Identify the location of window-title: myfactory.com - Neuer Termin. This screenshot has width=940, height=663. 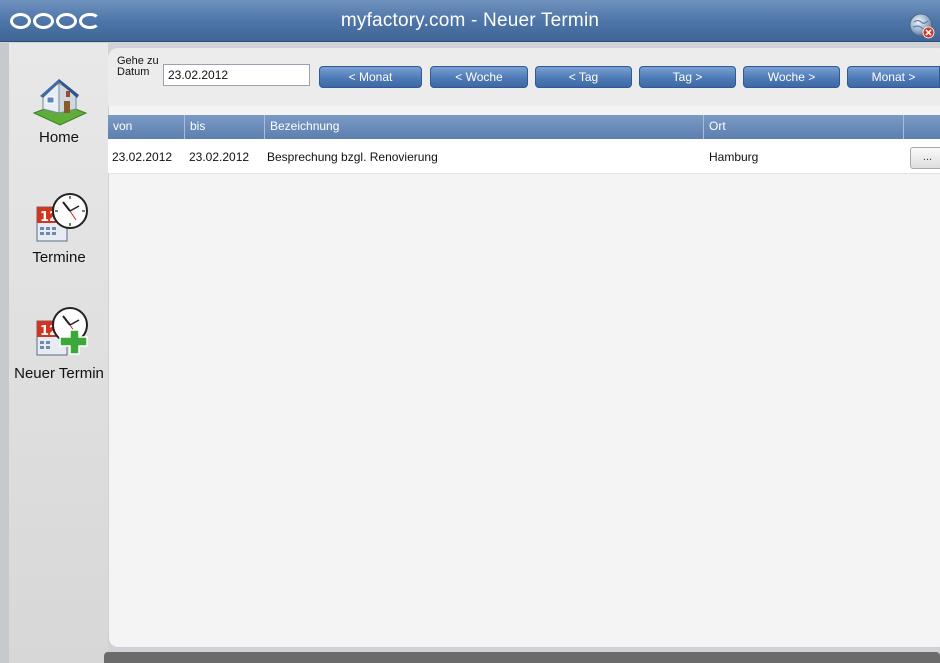
(470, 20).